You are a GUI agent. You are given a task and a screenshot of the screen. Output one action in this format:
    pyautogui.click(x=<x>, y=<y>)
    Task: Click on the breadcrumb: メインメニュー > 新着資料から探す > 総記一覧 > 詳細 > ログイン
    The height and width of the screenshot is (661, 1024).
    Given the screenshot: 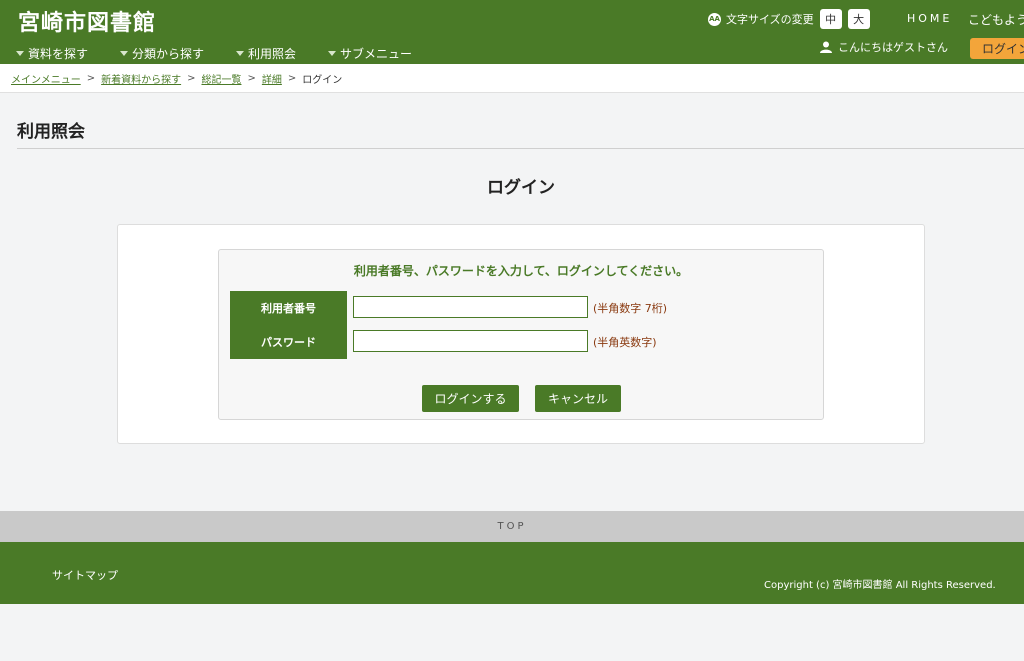 What is the action you would take?
    pyautogui.click(x=512, y=78)
    